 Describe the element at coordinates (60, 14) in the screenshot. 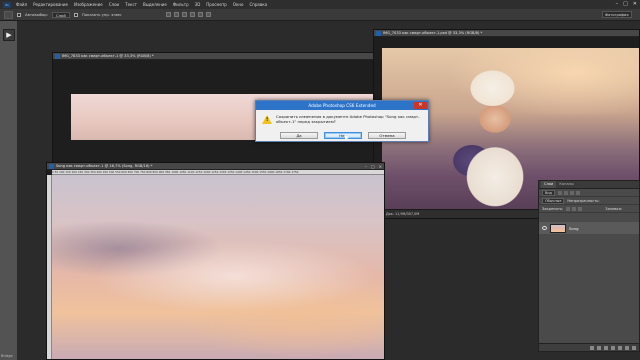

I see `auto-select-dropdown: Слой` at that location.